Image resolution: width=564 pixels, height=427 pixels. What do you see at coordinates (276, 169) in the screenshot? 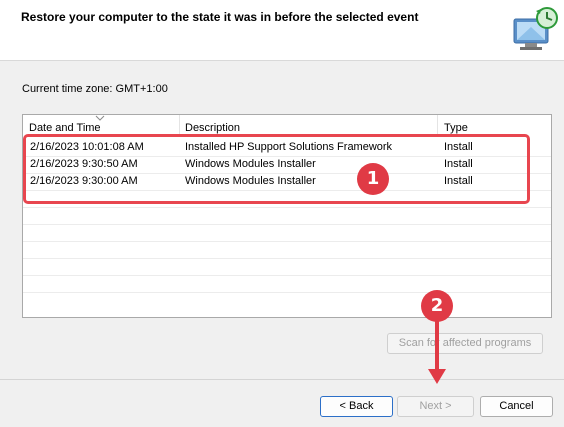
I see `annotation-highlight-box` at bounding box center [276, 169].